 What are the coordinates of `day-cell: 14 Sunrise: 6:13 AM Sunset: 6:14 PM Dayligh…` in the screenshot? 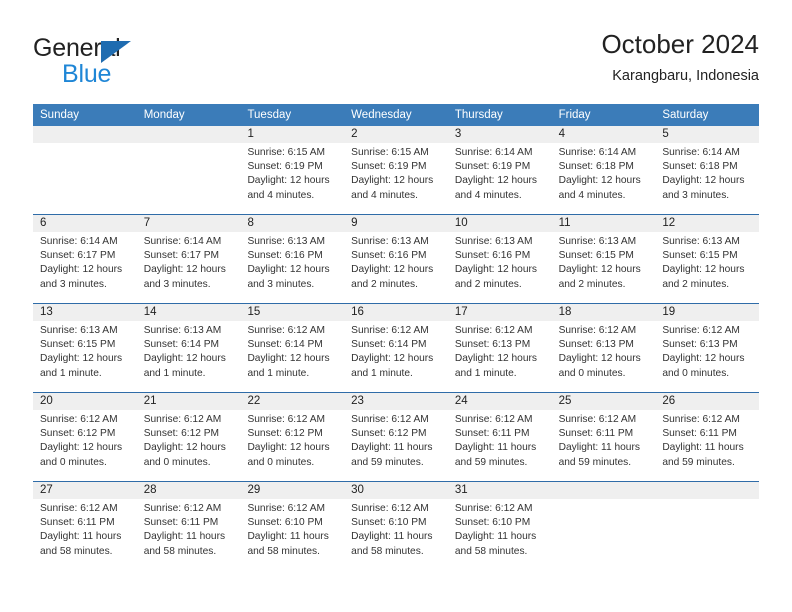 It's located at (188, 348).